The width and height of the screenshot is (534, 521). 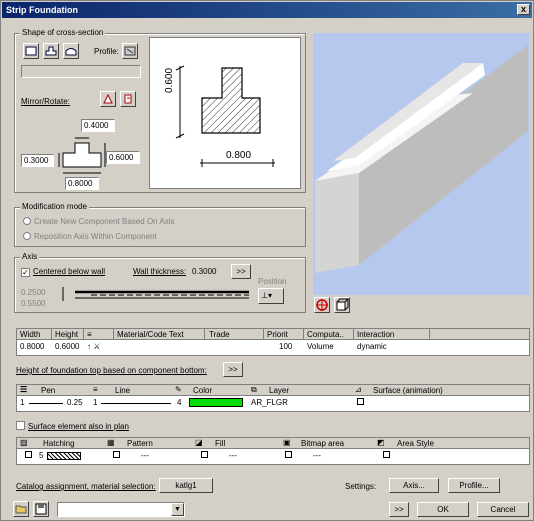 What do you see at coordinates (128, 99) in the screenshot?
I see `rotate-icon` at bounding box center [128, 99].